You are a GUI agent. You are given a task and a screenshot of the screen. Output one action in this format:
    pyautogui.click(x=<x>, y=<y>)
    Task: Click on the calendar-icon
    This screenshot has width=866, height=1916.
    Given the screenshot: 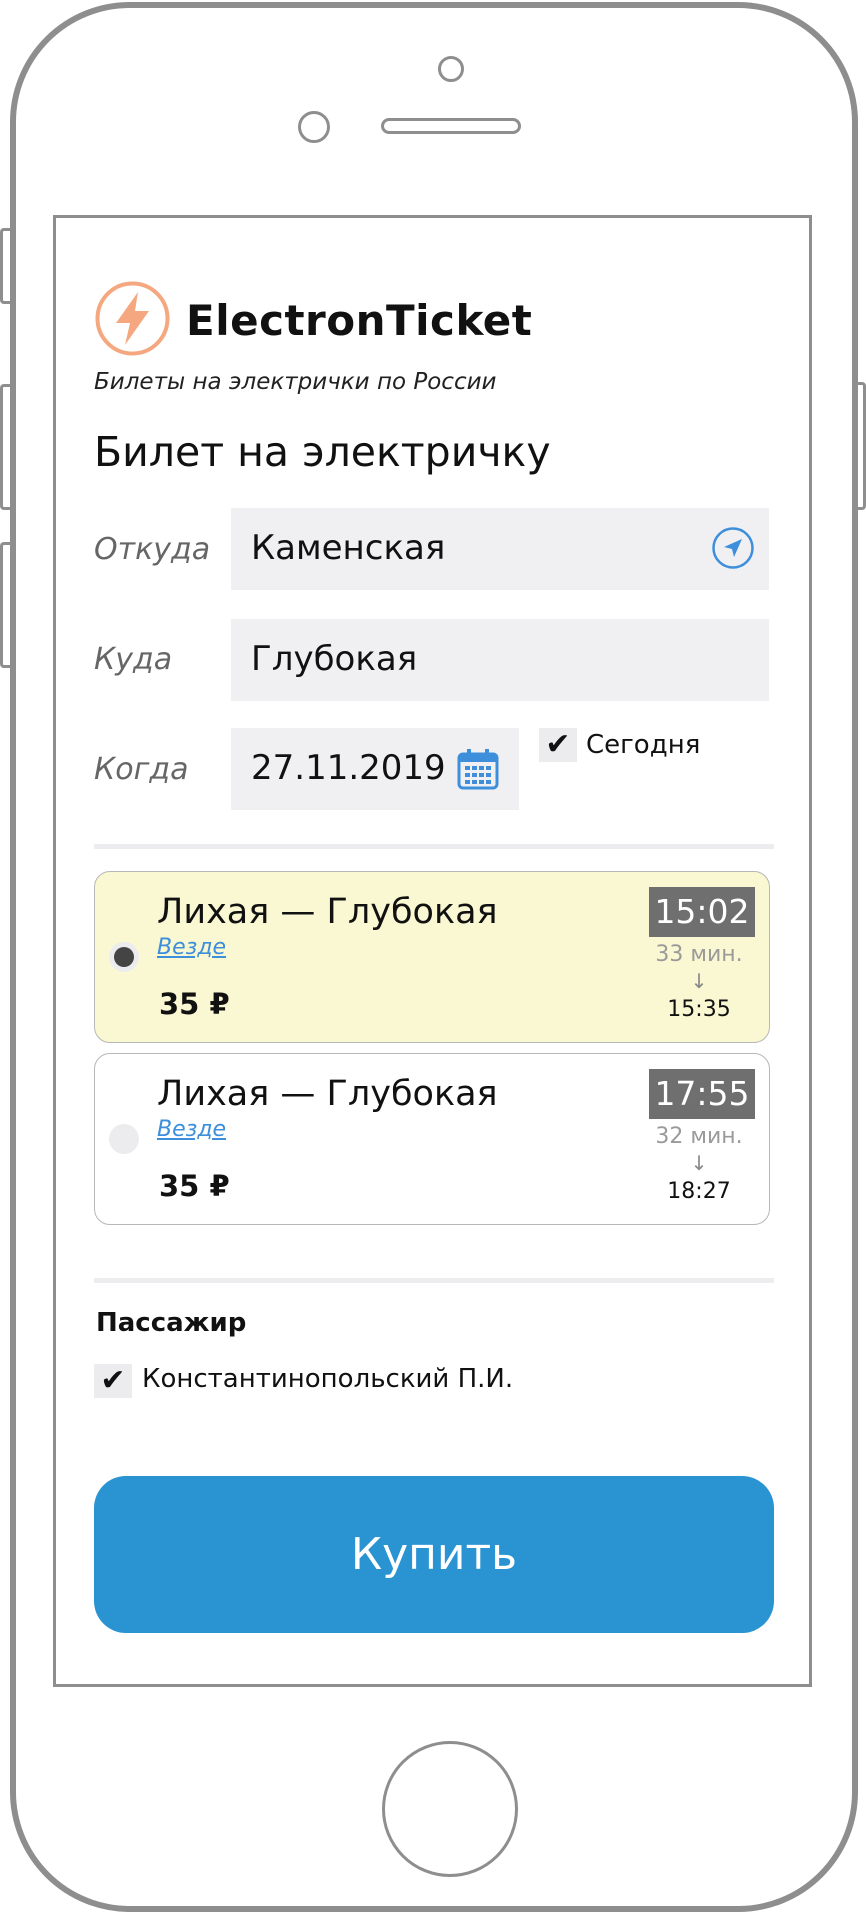 What is the action you would take?
    pyautogui.click(x=478, y=769)
    